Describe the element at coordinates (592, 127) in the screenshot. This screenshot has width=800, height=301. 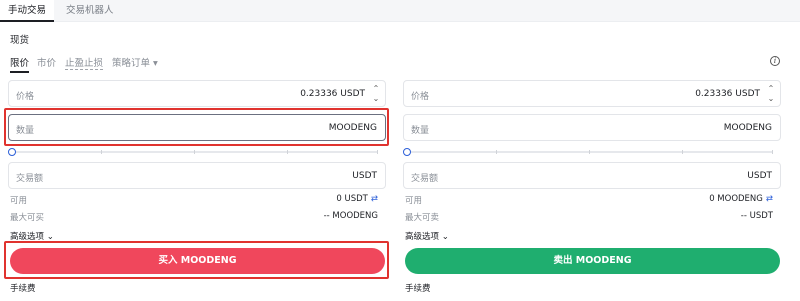
I see `sell-quantity-field: 数量 MOODENG` at that location.